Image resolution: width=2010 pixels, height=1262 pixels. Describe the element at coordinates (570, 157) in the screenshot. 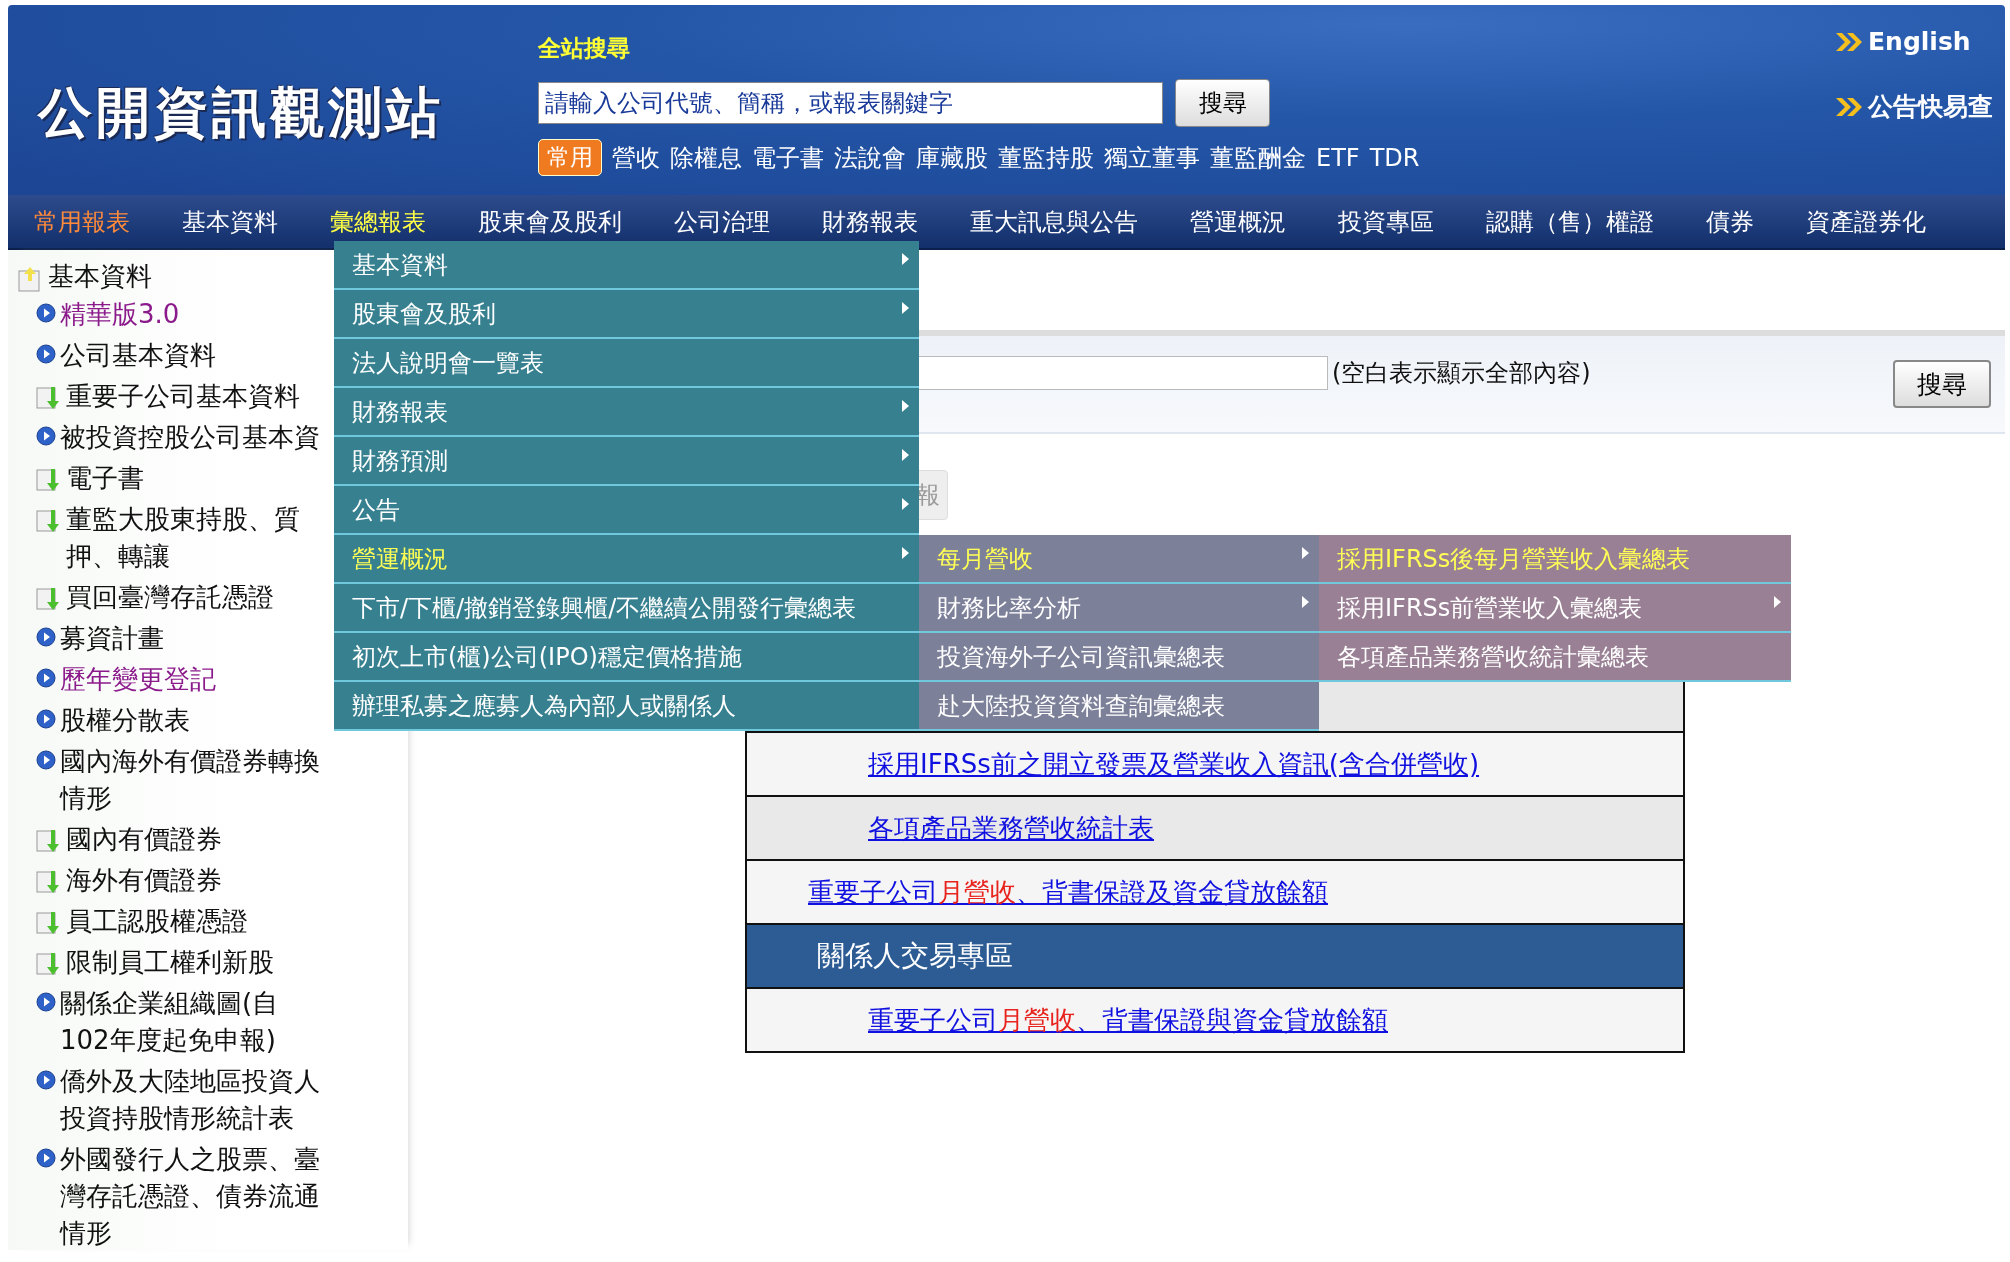

I see `common-badge: 常用` at that location.